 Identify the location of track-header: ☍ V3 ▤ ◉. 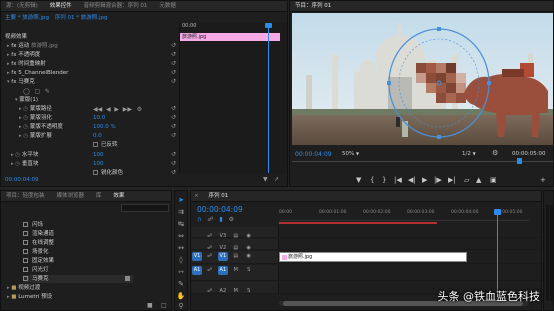
(235, 233).